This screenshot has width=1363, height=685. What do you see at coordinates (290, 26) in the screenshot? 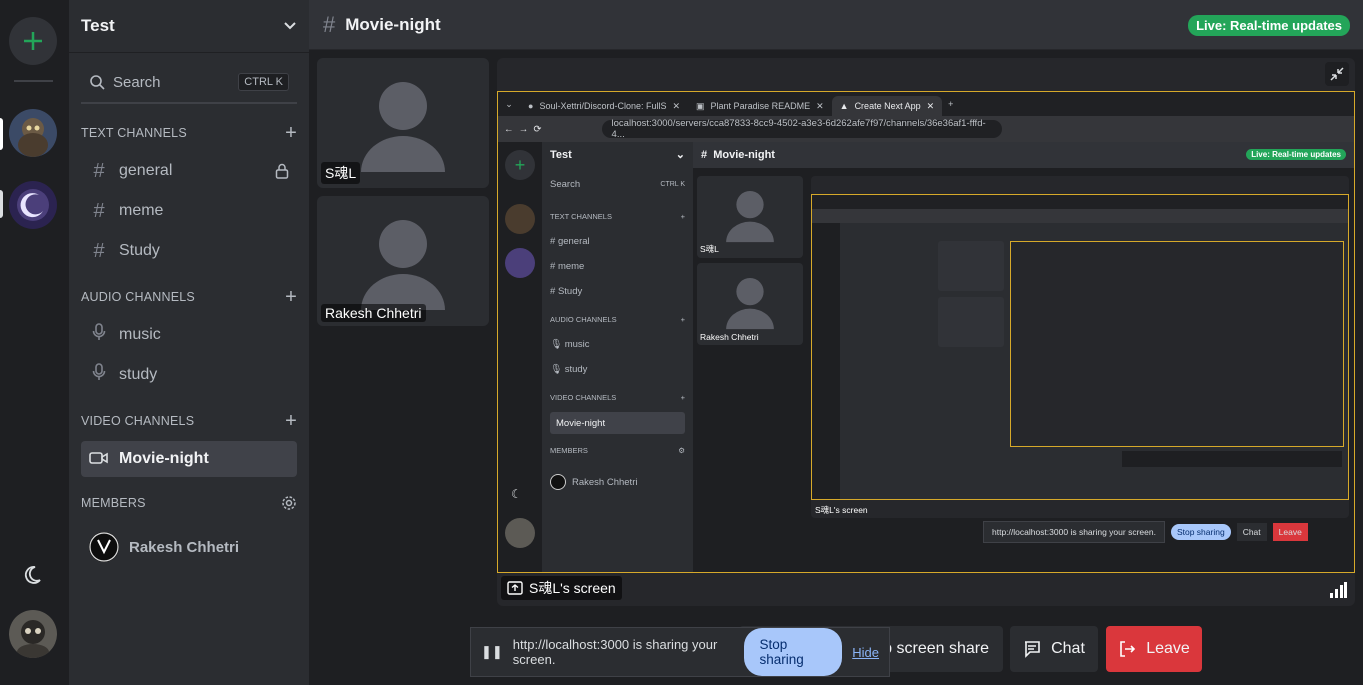
I see `chevron-down-icon` at bounding box center [290, 26].